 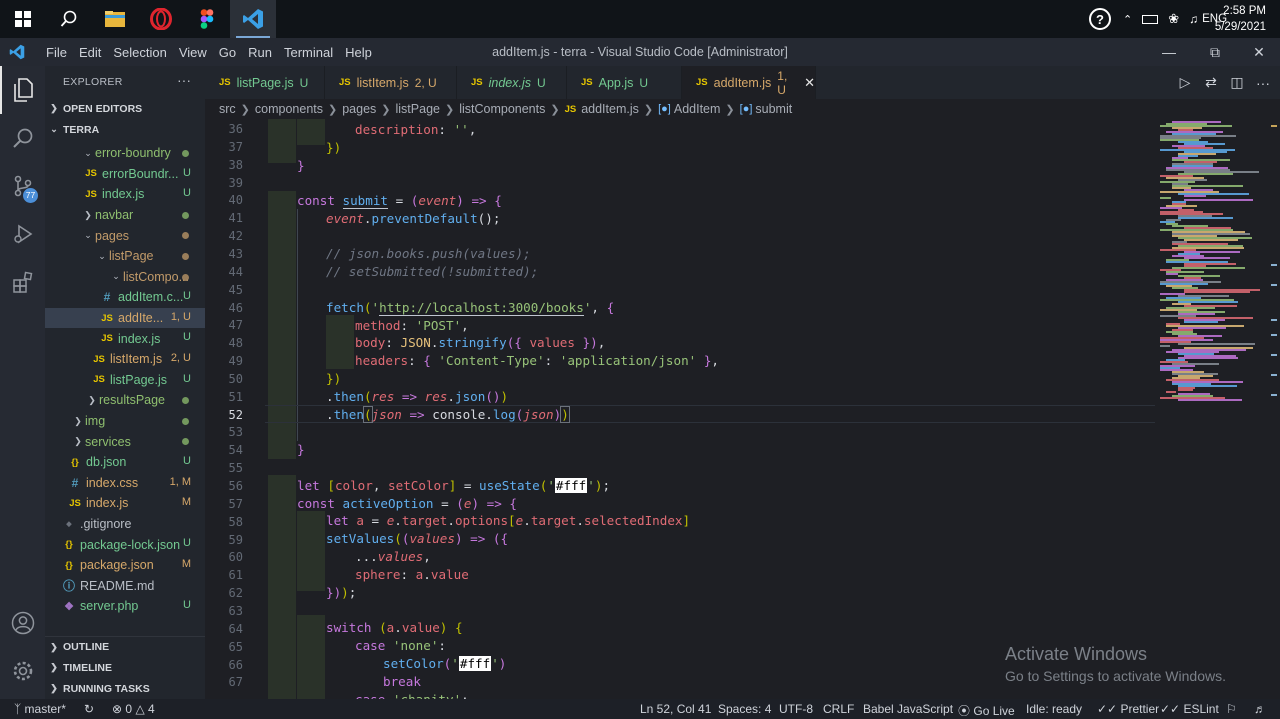 What do you see at coordinates (749, 82) in the screenshot?
I see `tab-additem-active: JS addItem.js 1, U ✕` at bounding box center [749, 82].